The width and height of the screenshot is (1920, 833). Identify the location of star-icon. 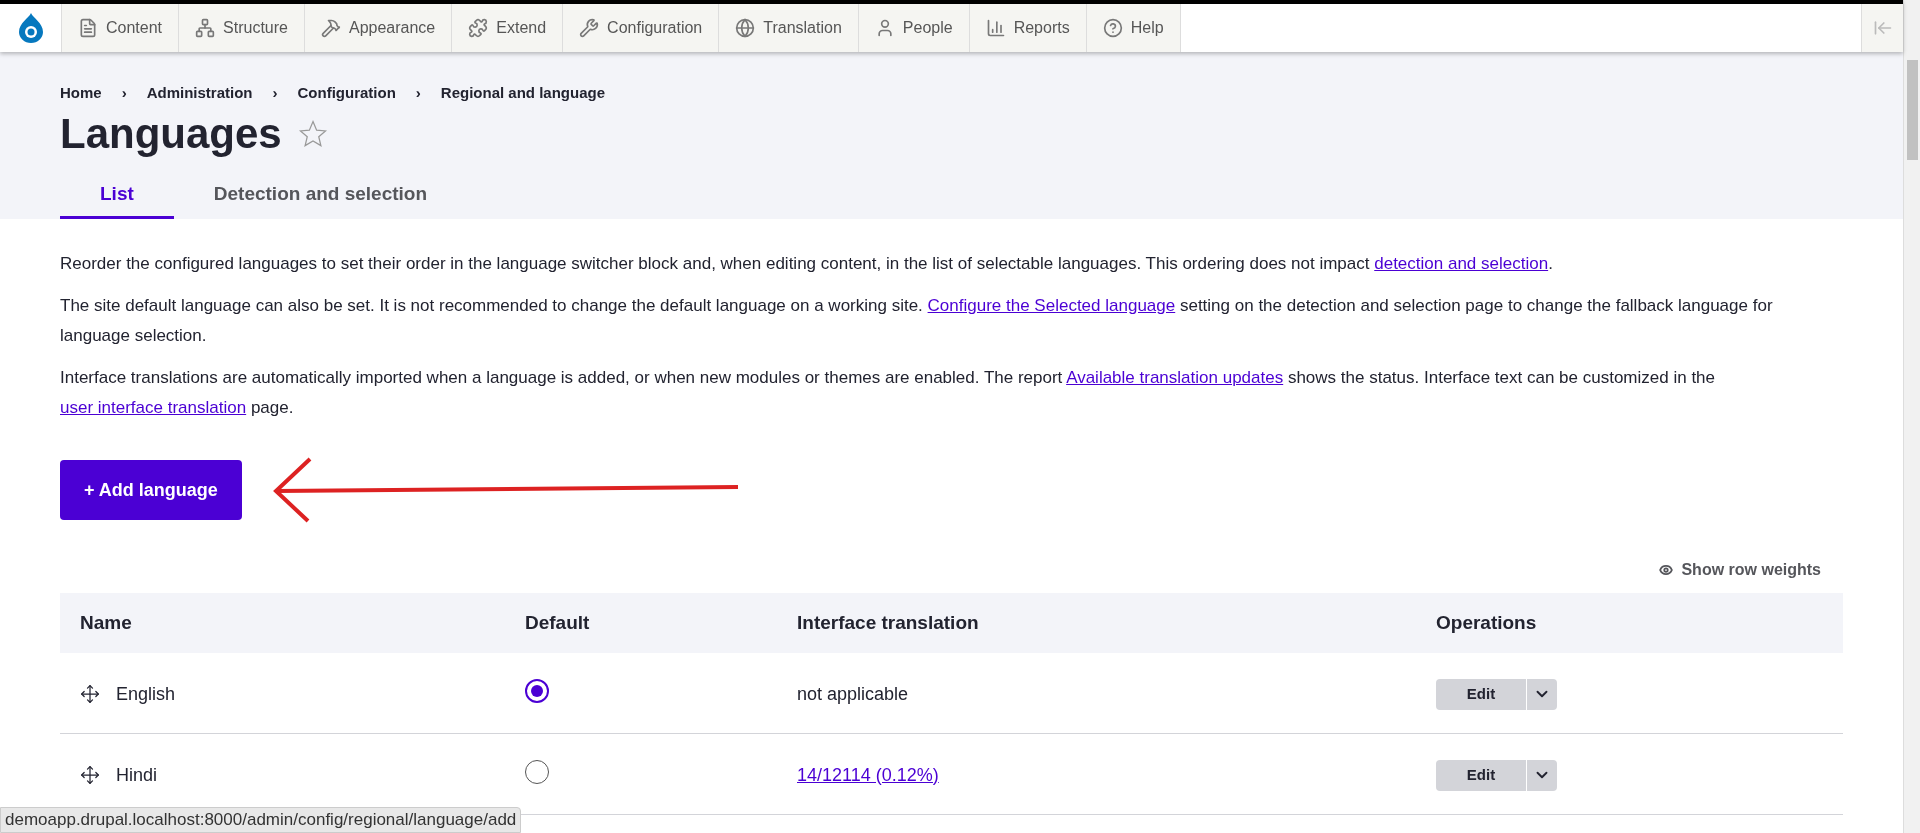
(312, 133).